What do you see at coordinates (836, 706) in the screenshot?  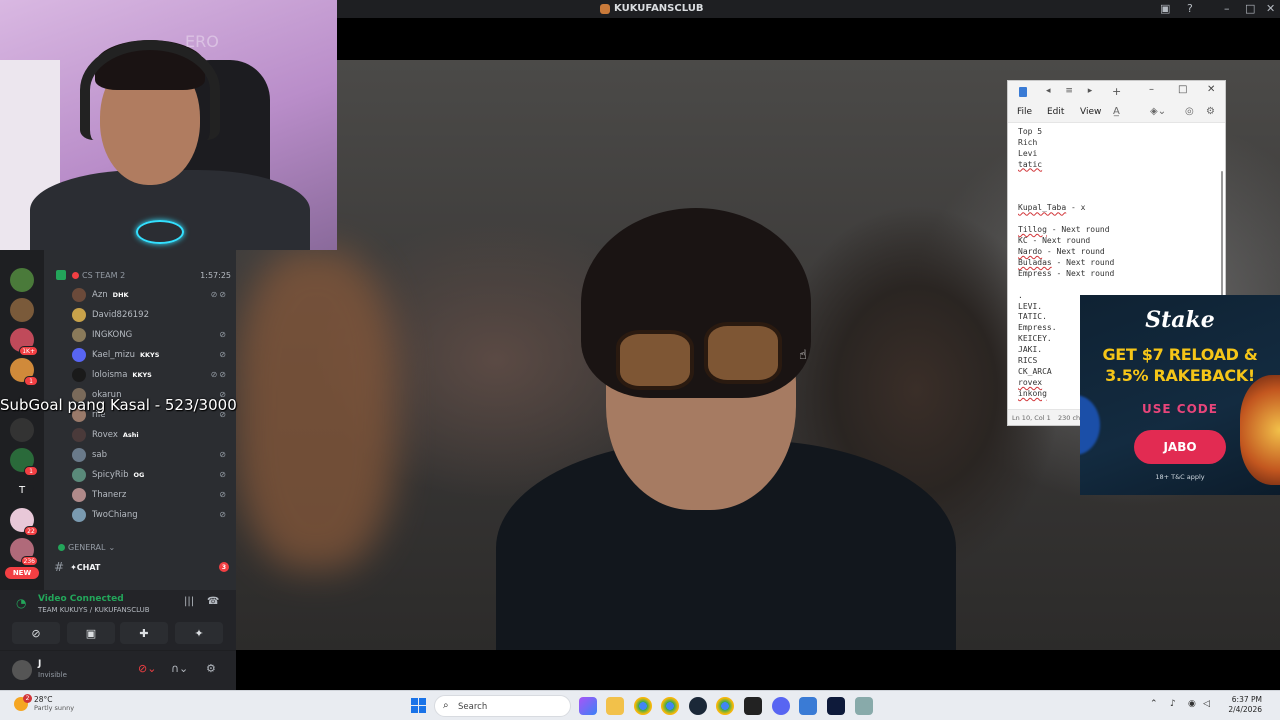 I see `editor-icon` at bounding box center [836, 706].